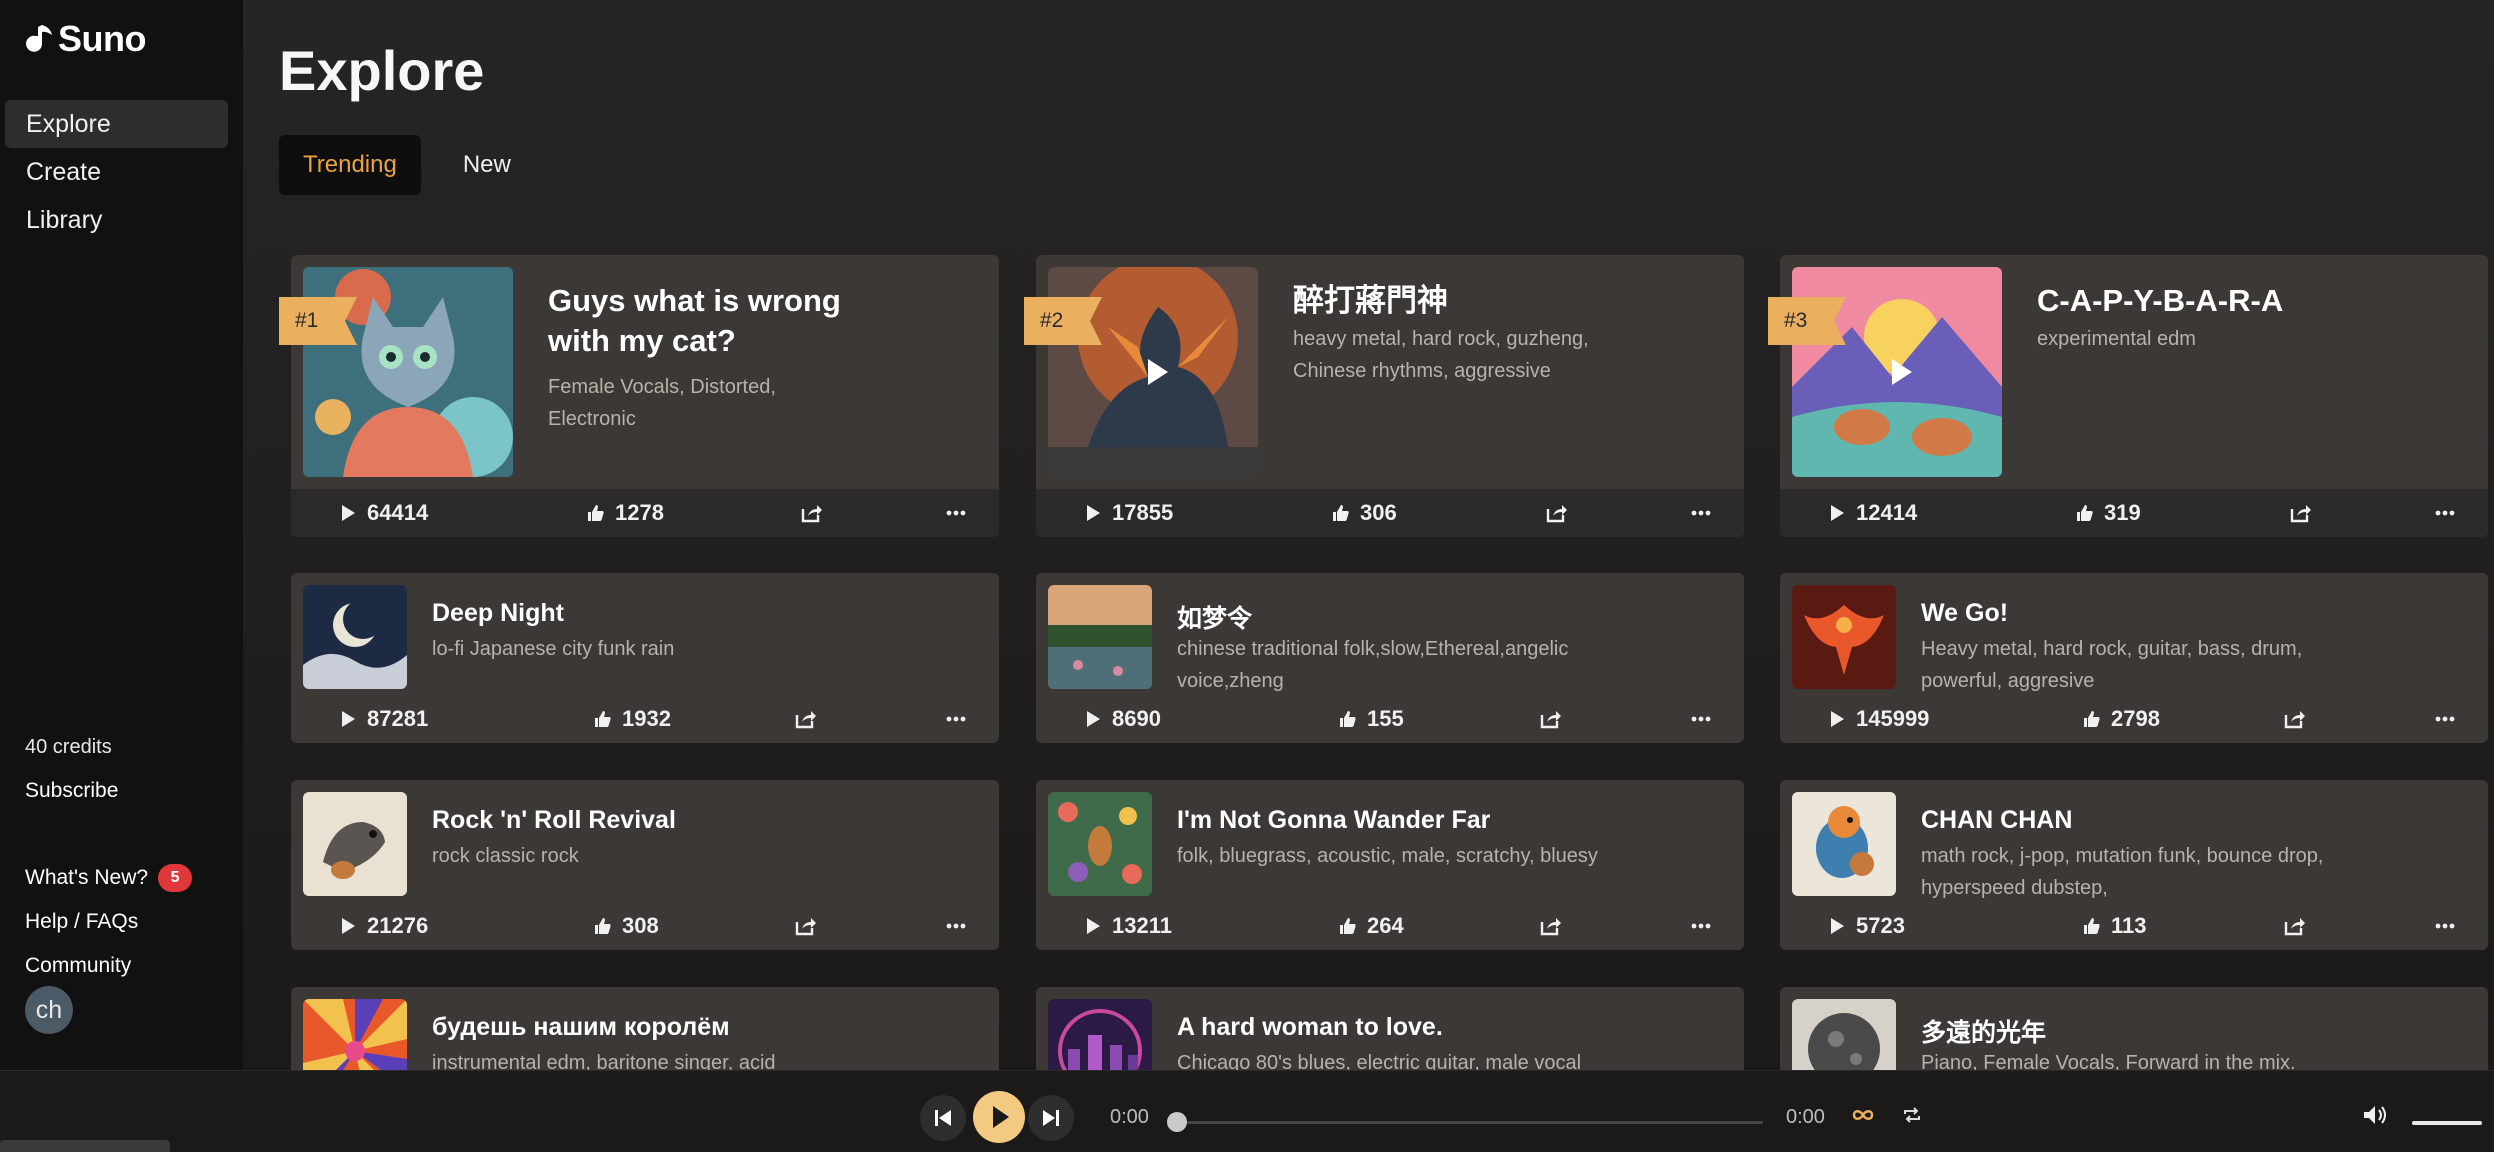 Image resolution: width=2494 pixels, height=1152 pixels. I want to click on tab-trending: Trending, so click(350, 165).